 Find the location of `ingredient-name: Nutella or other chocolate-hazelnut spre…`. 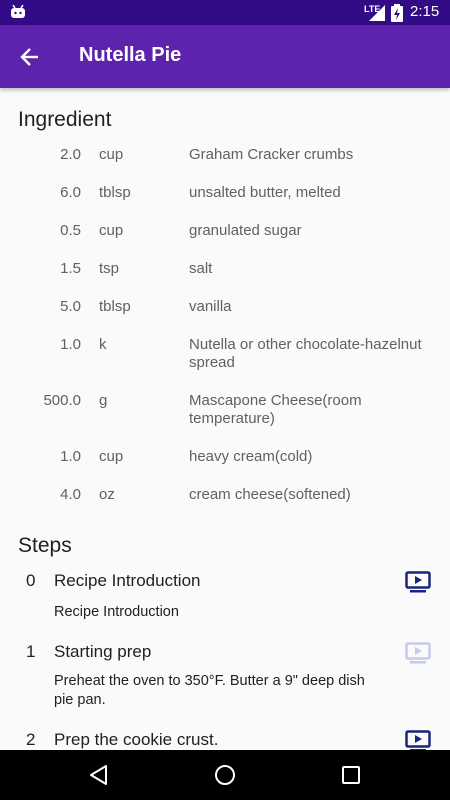

ingredient-name: Nutella or other chocolate-hazelnut spre… is located at coordinates (305, 353).